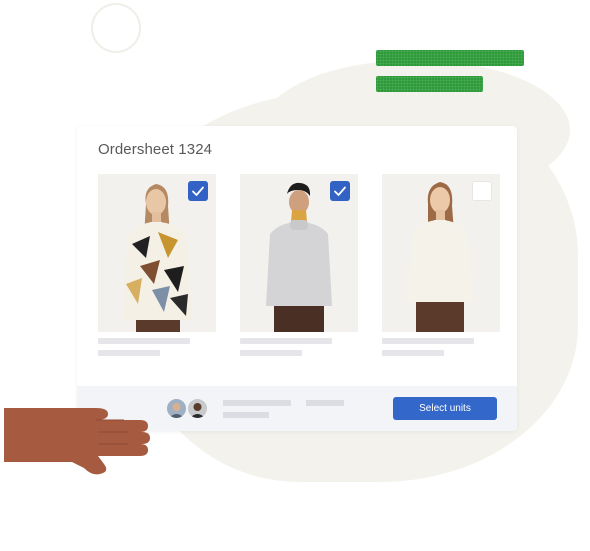 The image size is (590, 551). I want to click on hand-illustration, so click(77, 441).